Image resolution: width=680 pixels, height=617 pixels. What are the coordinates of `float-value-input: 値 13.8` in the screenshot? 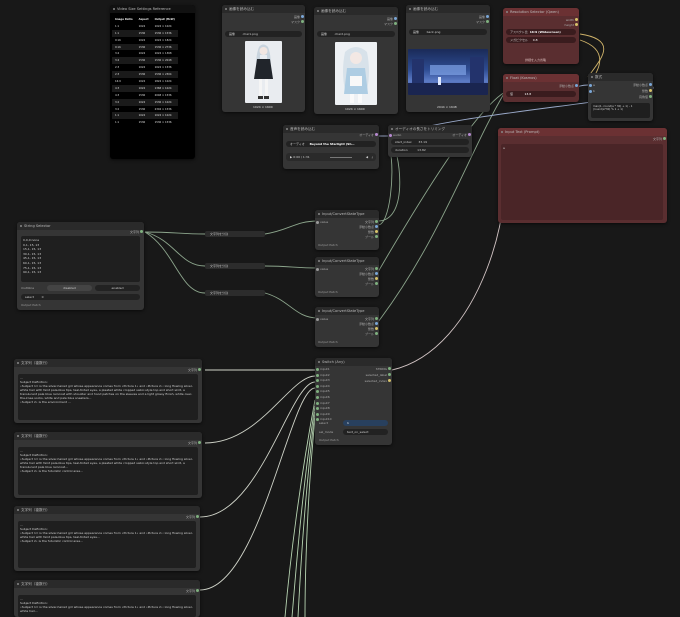 It's located at (541, 94).